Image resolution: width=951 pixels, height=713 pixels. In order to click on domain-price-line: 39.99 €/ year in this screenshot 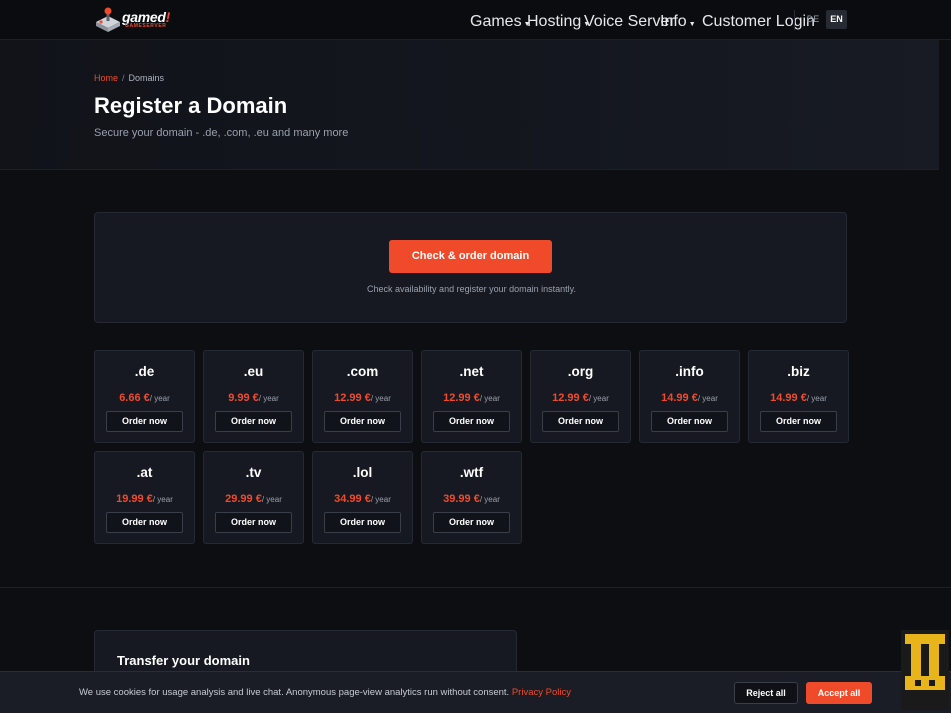, I will do `click(471, 498)`.